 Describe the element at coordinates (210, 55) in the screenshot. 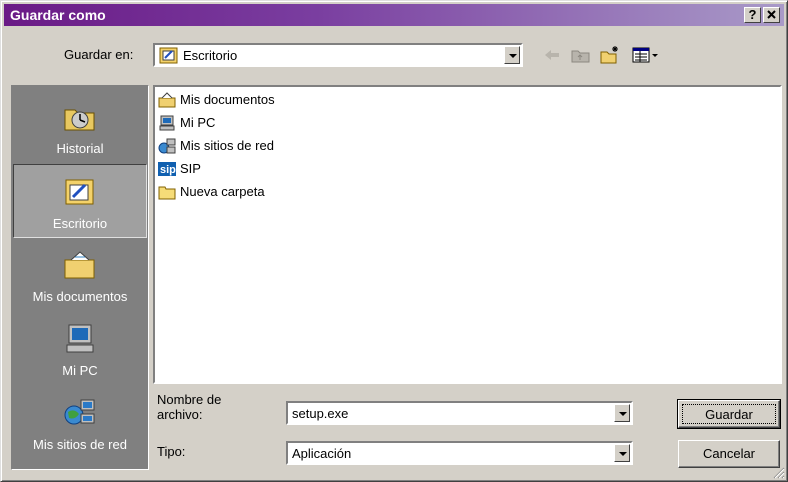

I see `lookin-value: Escritorio` at that location.